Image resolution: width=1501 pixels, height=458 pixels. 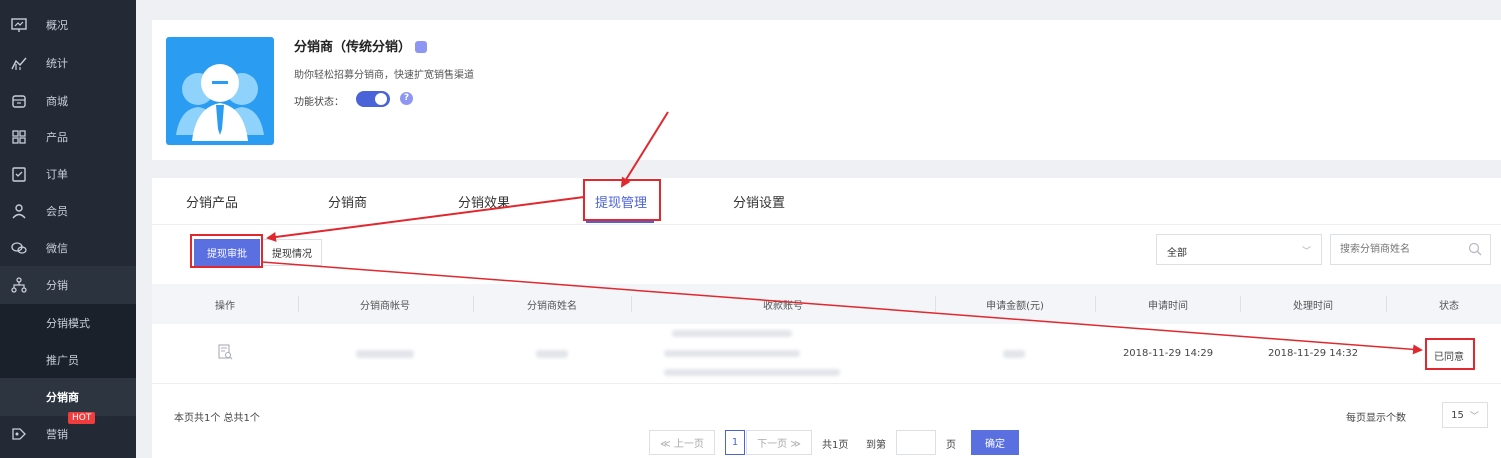 I want to click on arrow-to-tab, so click(x=644, y=149).